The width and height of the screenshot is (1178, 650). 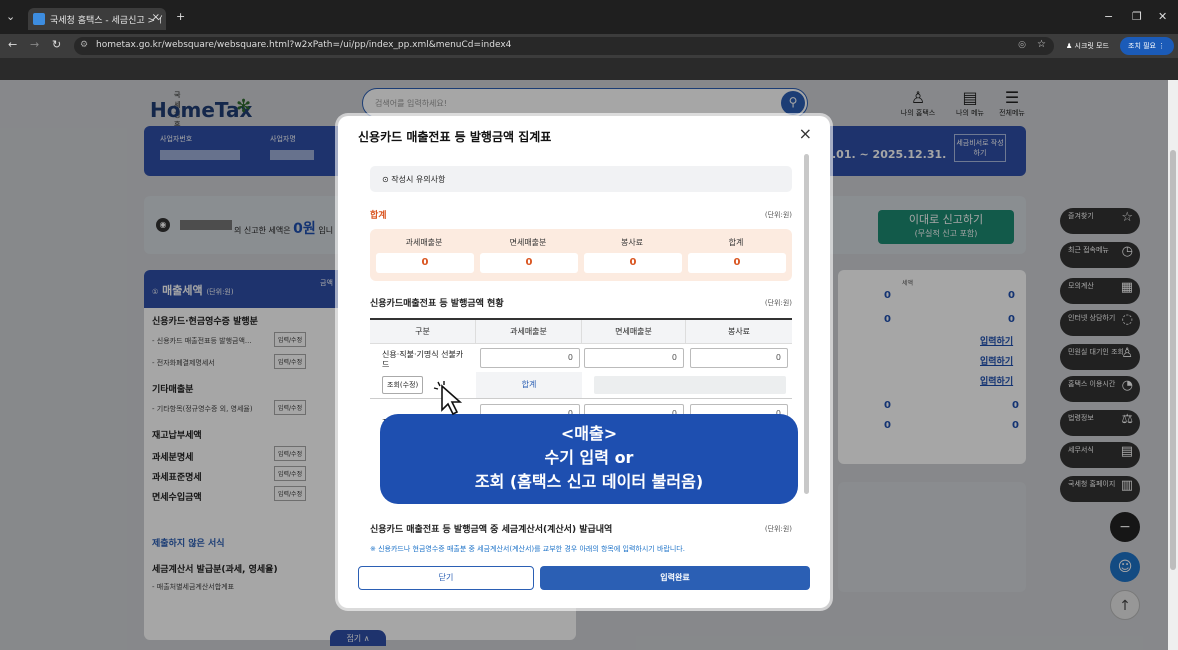 I want to click on restore-icon: ❐, so click(x=1137, y=16).